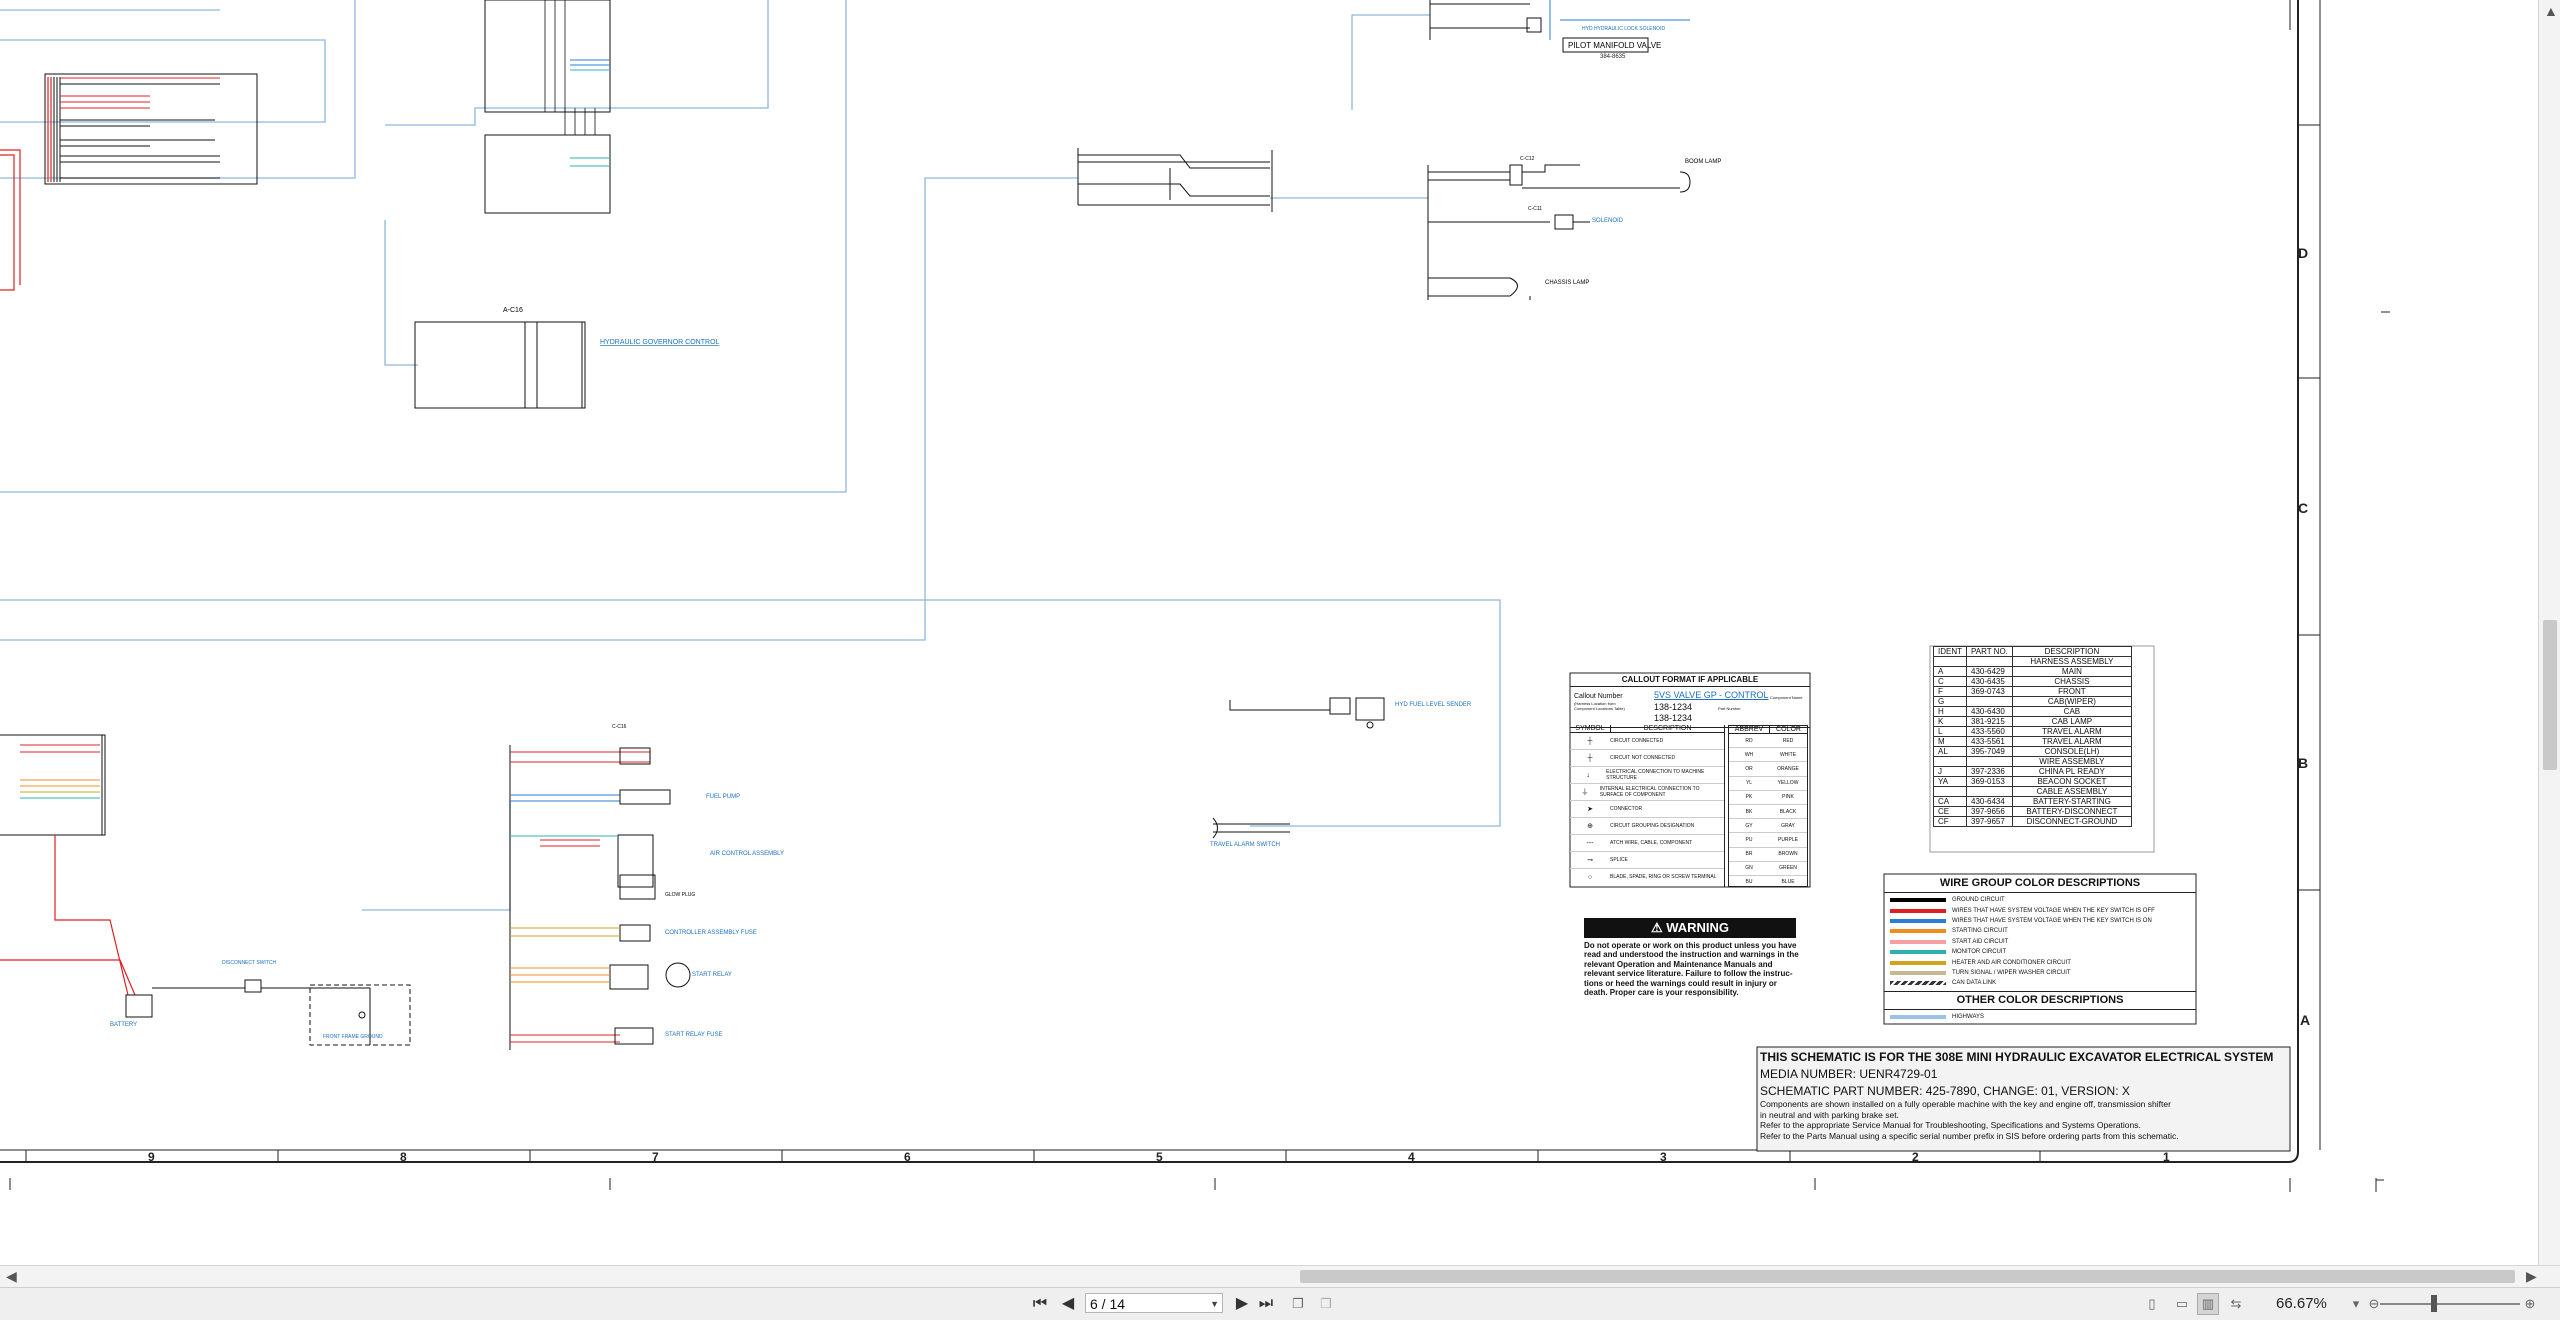 The image size is (2560, 1320). What do you see at coordinates (1768, 826) in the screenshot?
I see `color-abbrev-row: GY GRAY` at bounding box center [1768, 826].